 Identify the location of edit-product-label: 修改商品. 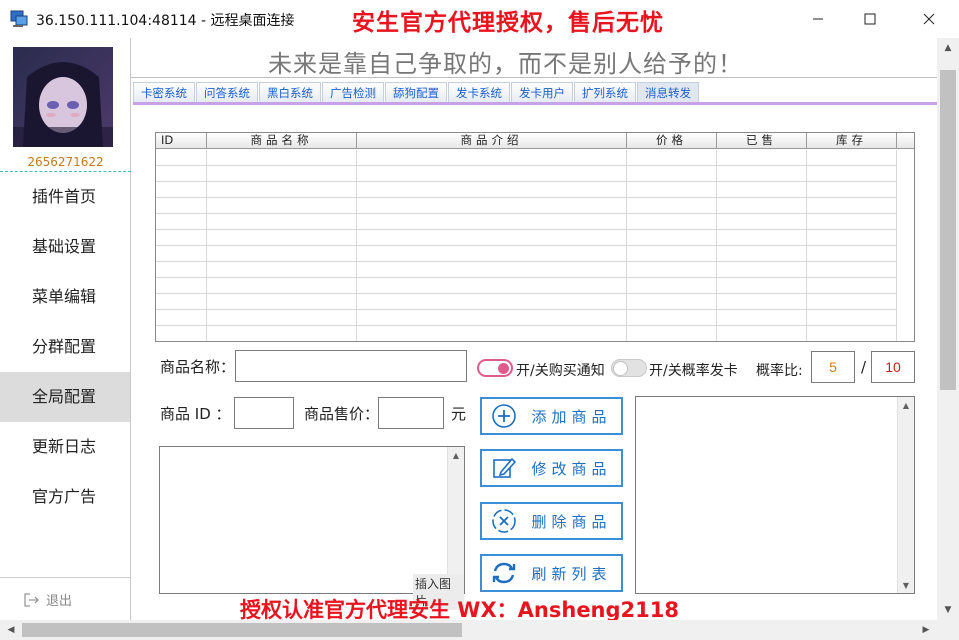
(571, 468).